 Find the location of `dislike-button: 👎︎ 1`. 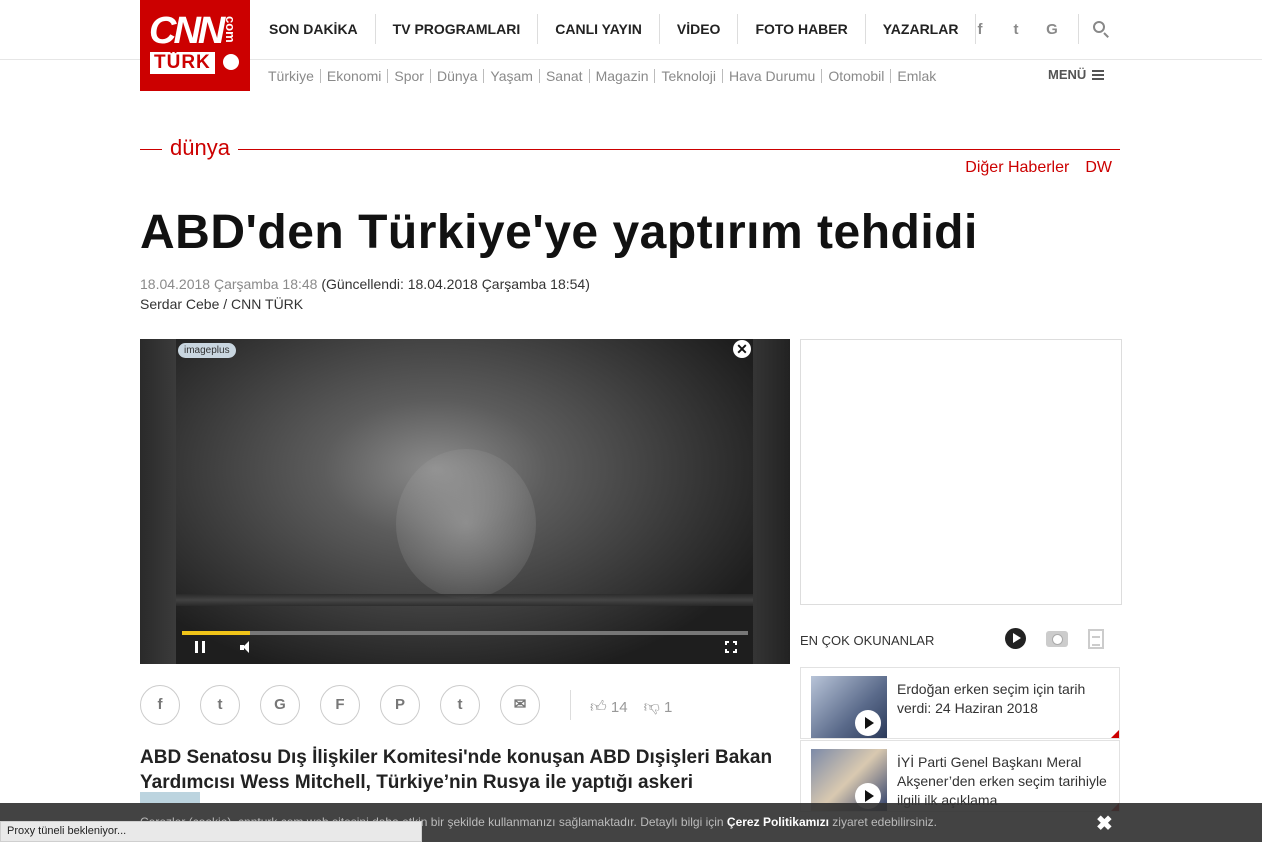

dislike-button: 👎︎ 1 is located at coordinates (658, 707).